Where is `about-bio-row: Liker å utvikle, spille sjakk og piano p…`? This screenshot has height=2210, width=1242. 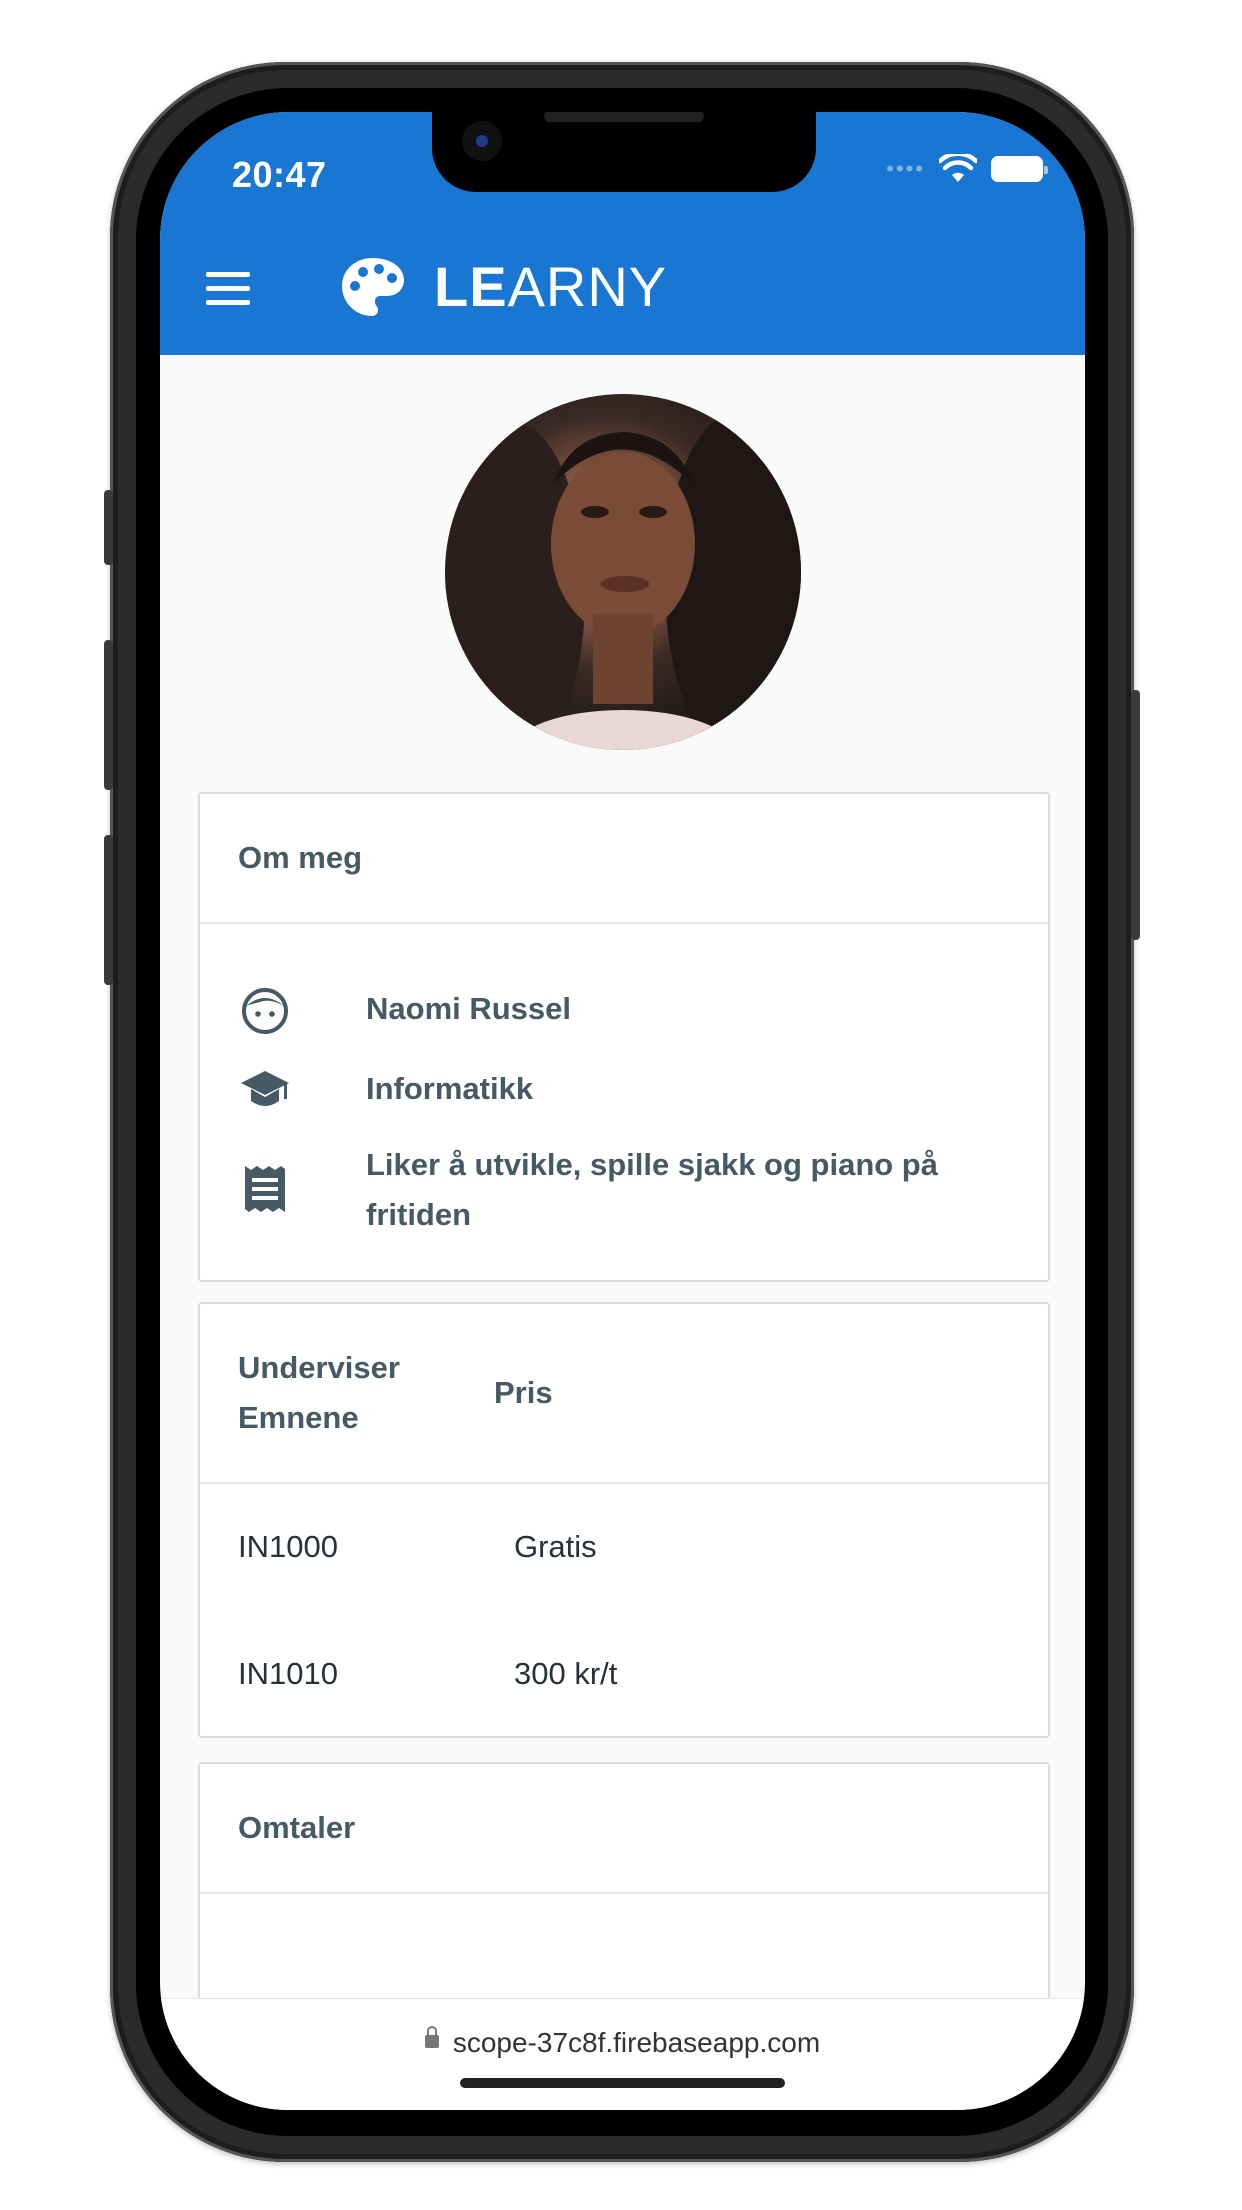 about-bio-row: Liker å utvikle, spille sjakk og piano p… is located at coordinates (607, 1190).